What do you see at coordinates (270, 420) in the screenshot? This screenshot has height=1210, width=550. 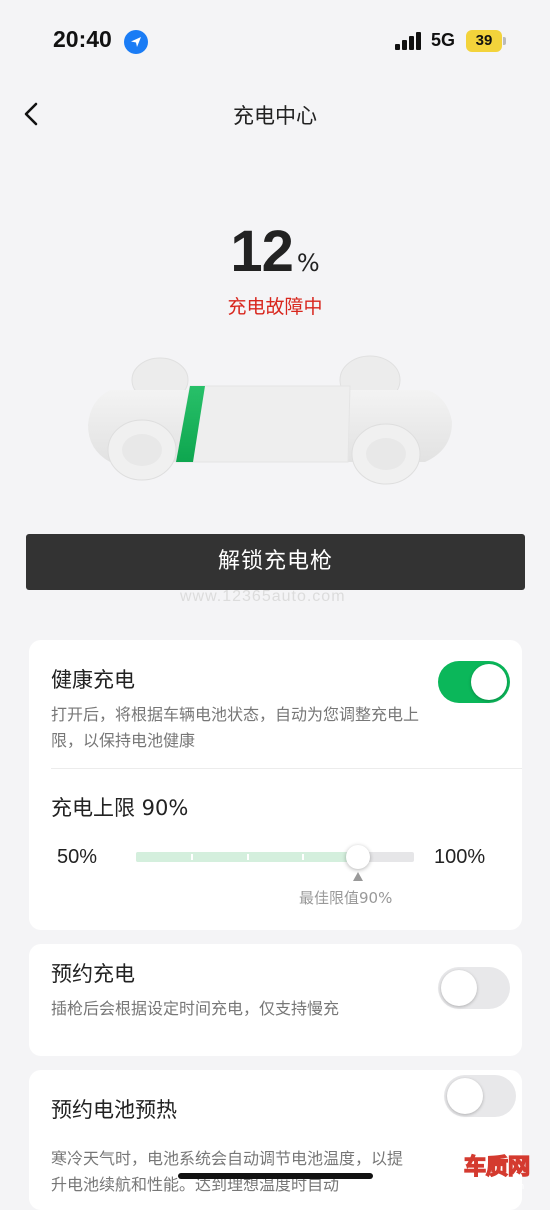 I see `car-battery-illustration` at bounding box center [270, 420].